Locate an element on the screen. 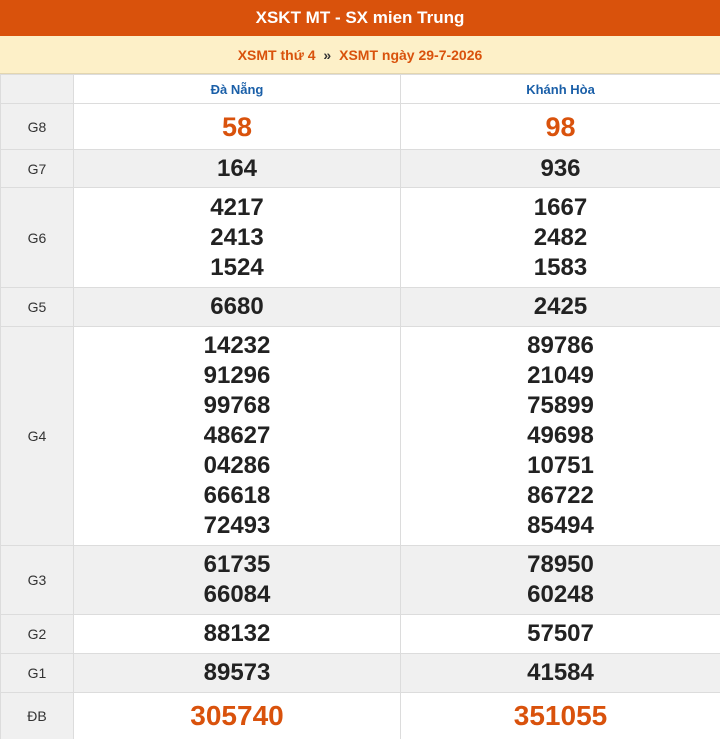  result-number: 85494 is located at coordinates (560, 525).